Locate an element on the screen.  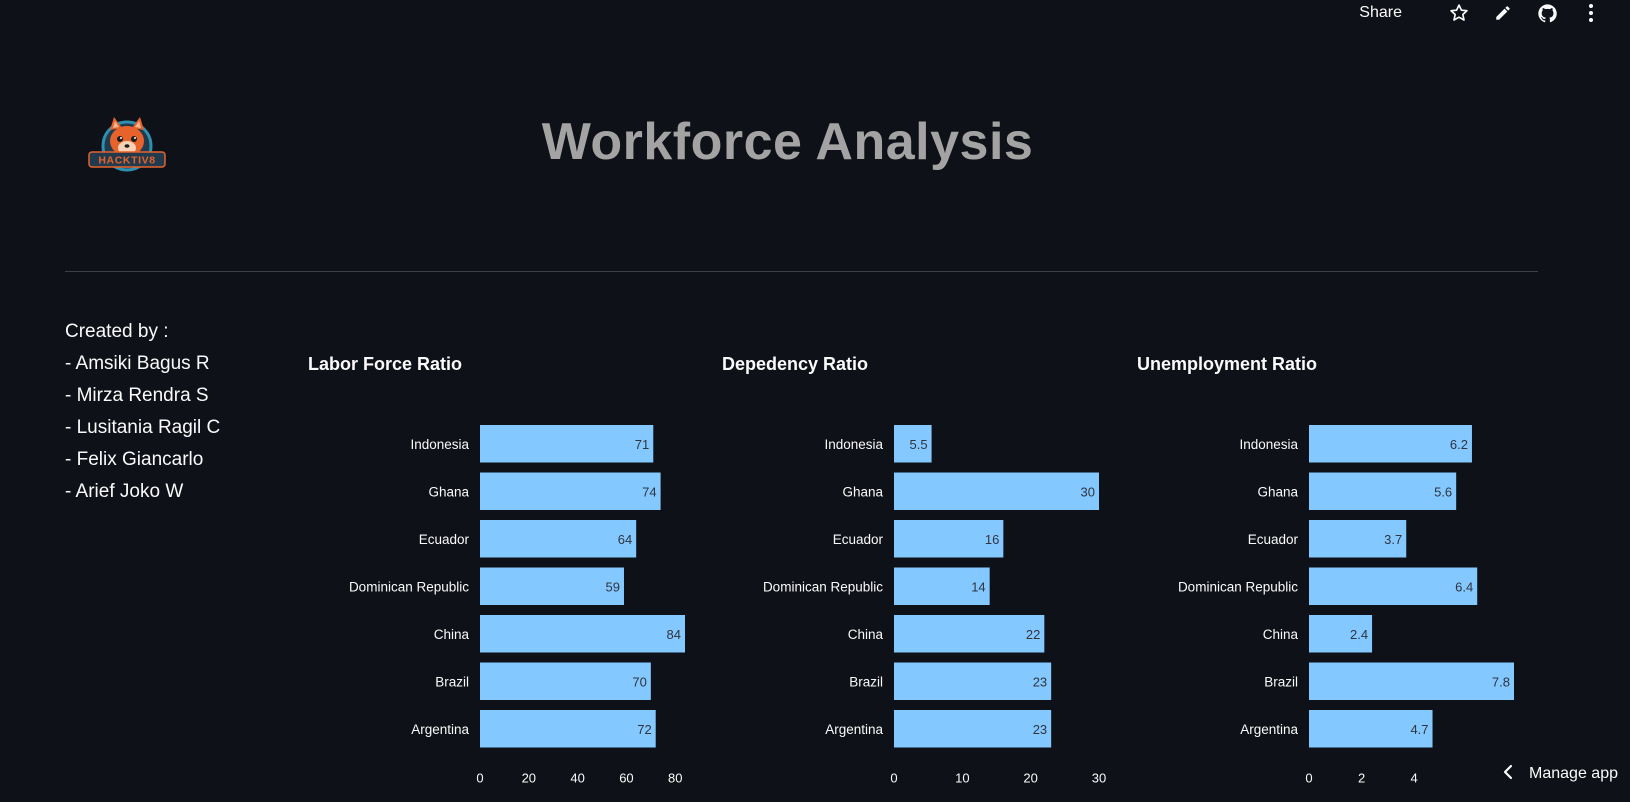
data-label: 5.6 is located at coordinates (1443, 491).